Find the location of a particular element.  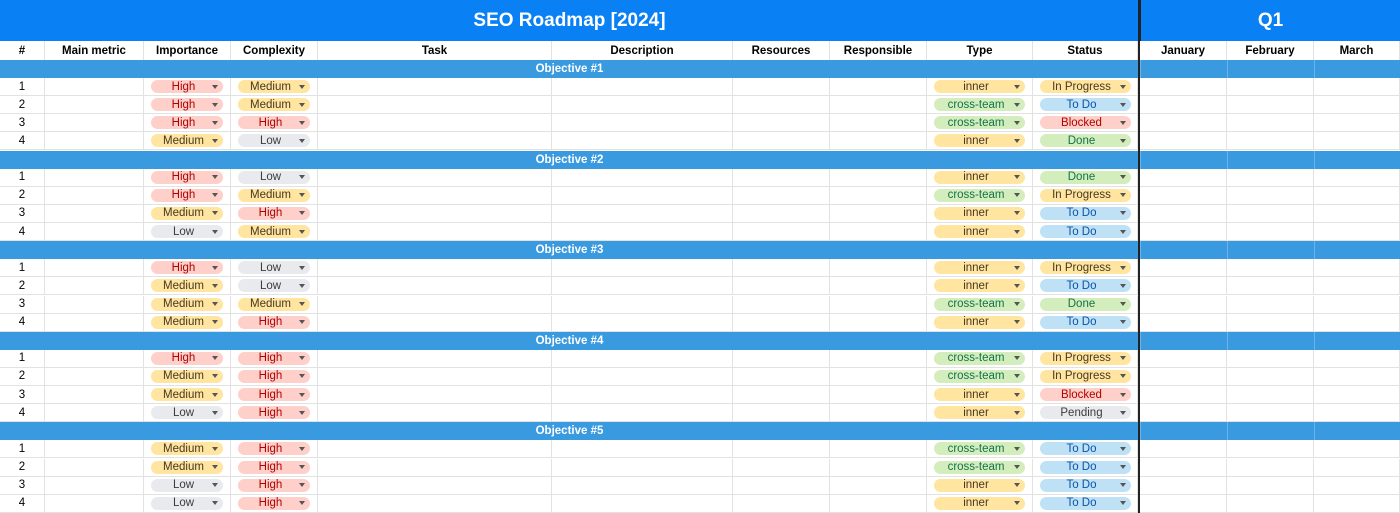

dropdown-chip: In Progress is located at coordinates (1085, 195).